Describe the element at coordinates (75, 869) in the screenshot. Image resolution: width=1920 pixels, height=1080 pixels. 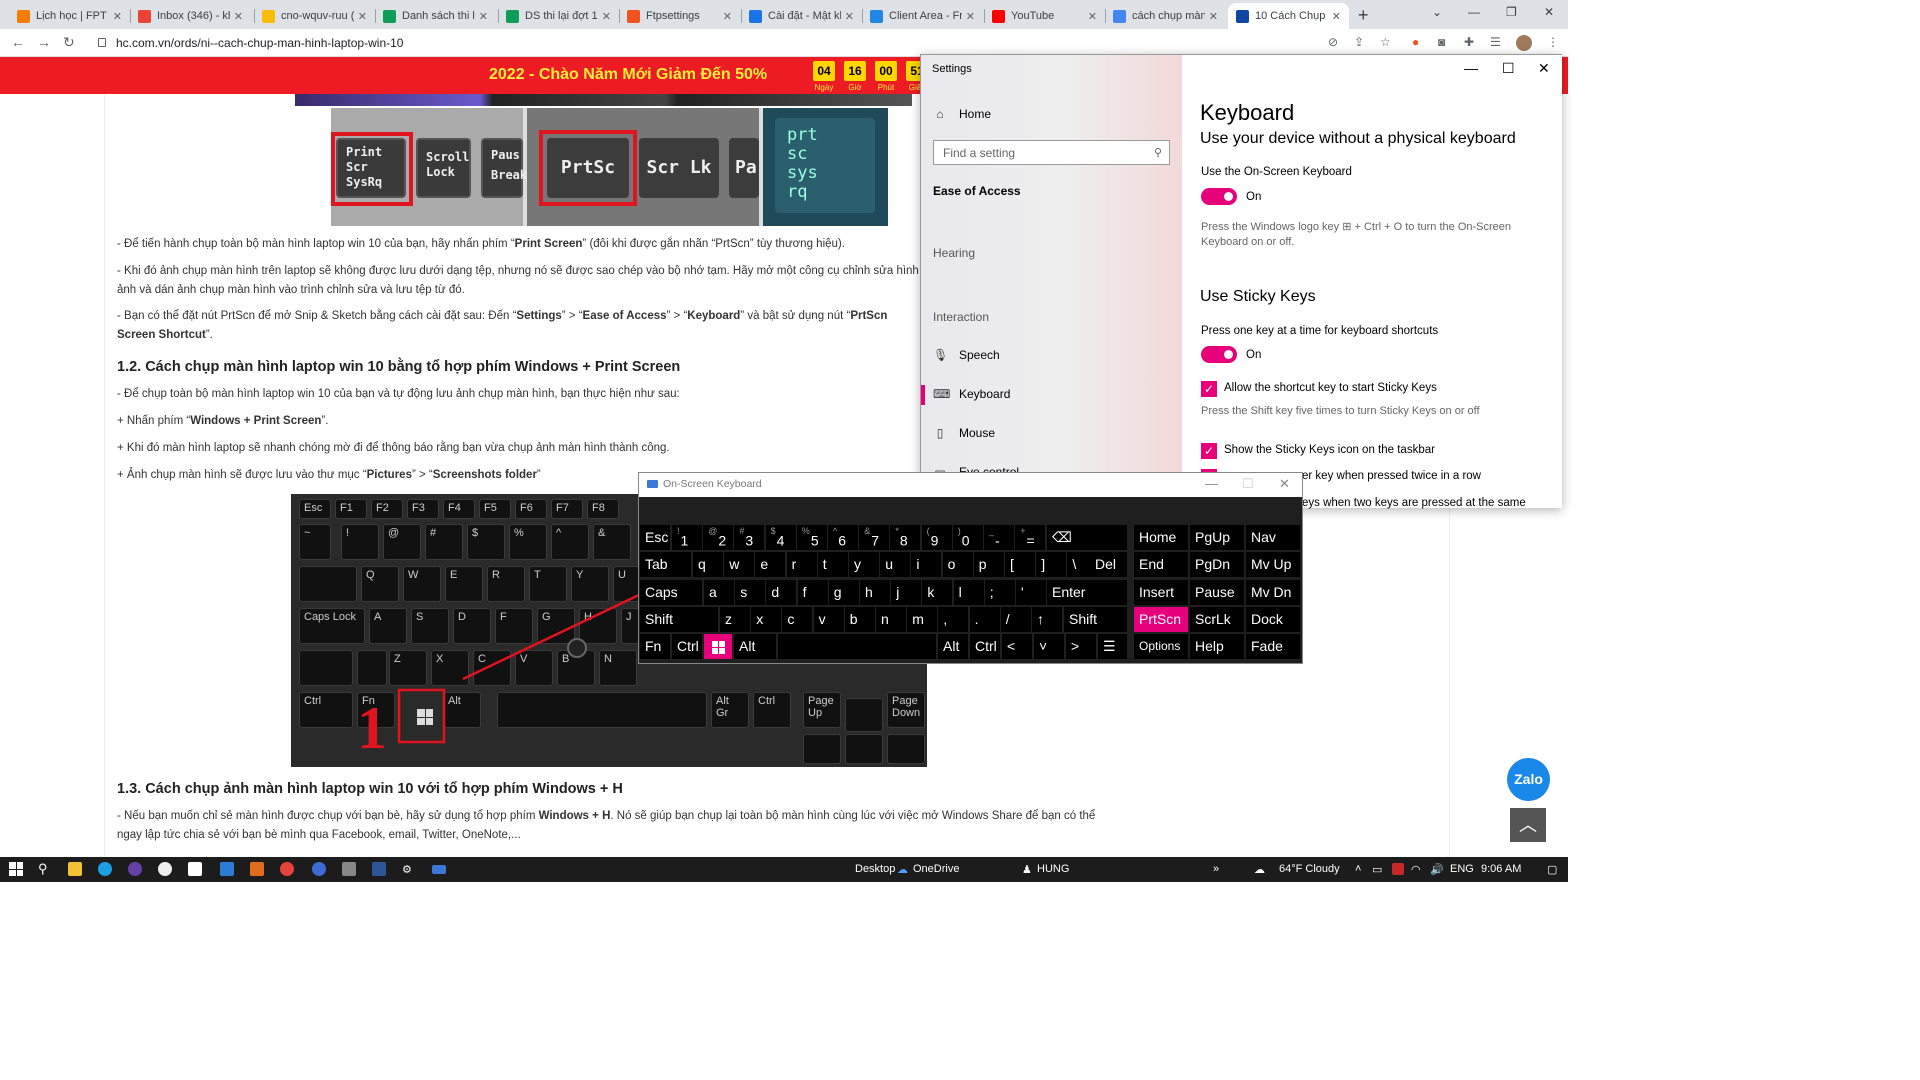
I see `file-explorer-icon` at that location.